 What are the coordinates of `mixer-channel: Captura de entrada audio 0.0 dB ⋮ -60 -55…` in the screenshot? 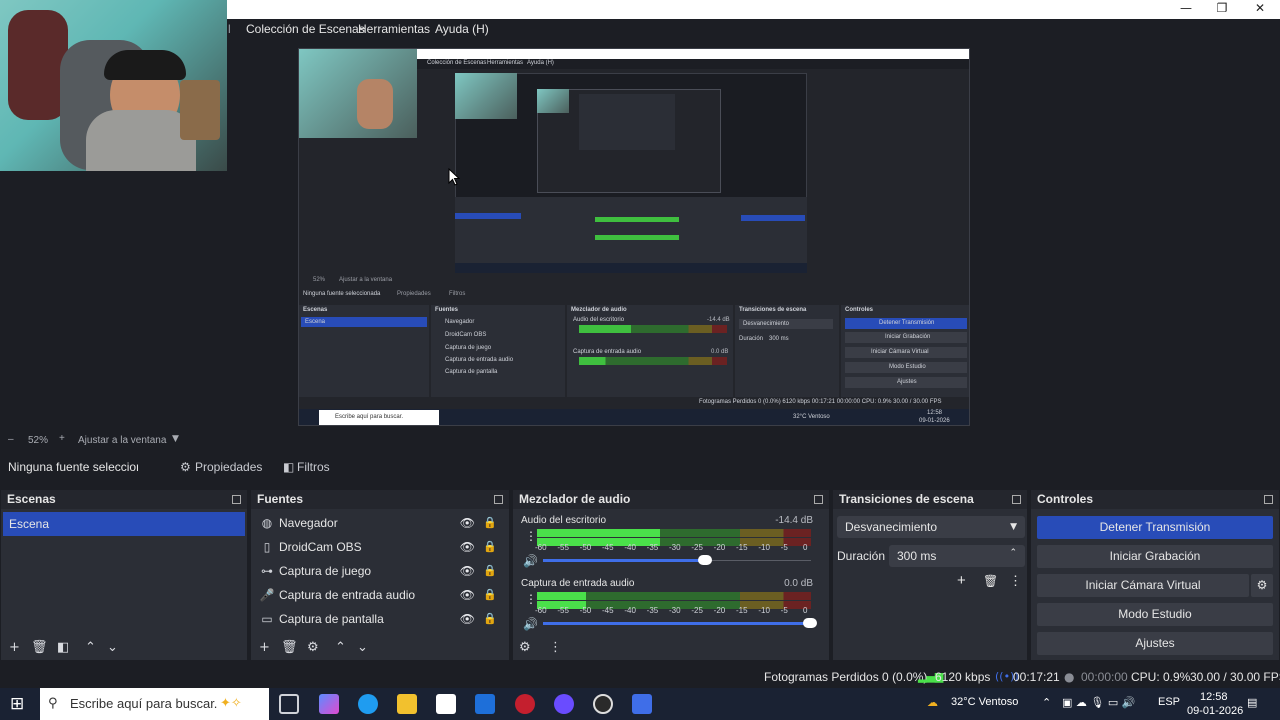 It's located at (671, 609).